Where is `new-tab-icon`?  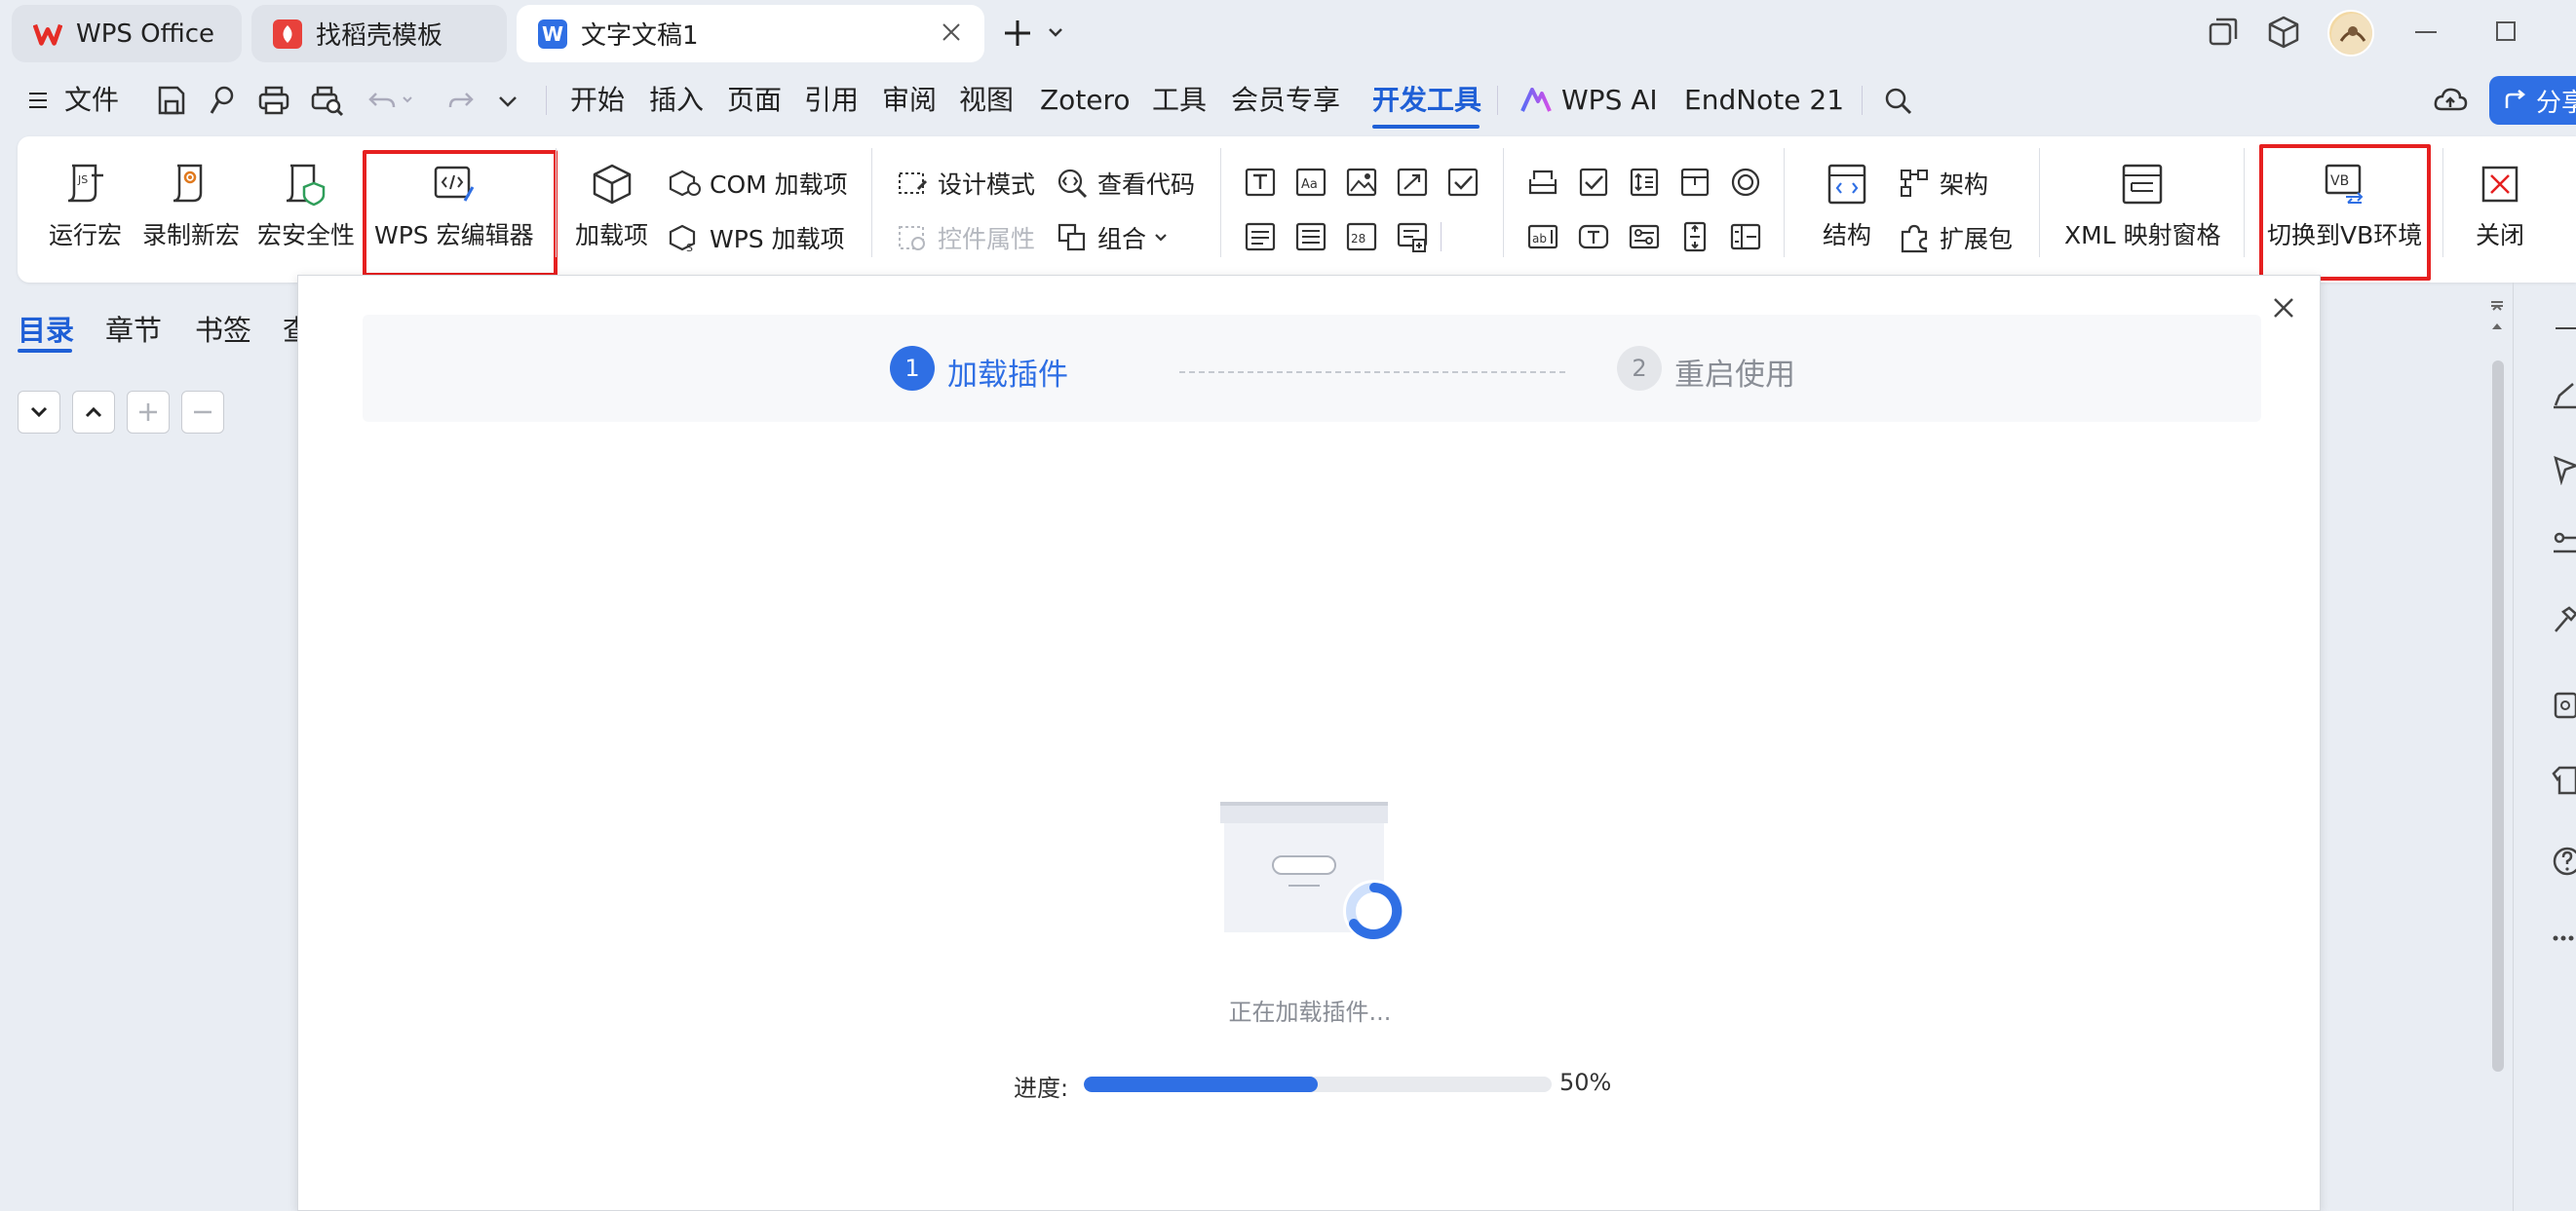
new-tab-icon is located at coordinates (1017, 34).